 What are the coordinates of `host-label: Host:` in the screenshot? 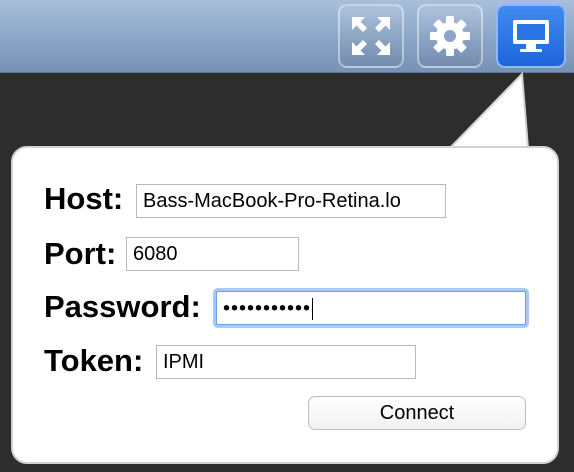 It's located at (84, 198).